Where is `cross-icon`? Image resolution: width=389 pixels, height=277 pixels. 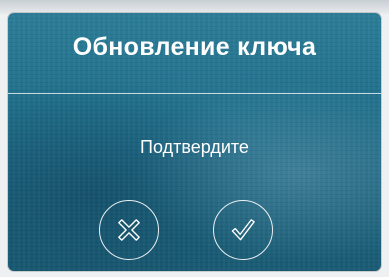 cross-icon is located at coordinates (129, 230).